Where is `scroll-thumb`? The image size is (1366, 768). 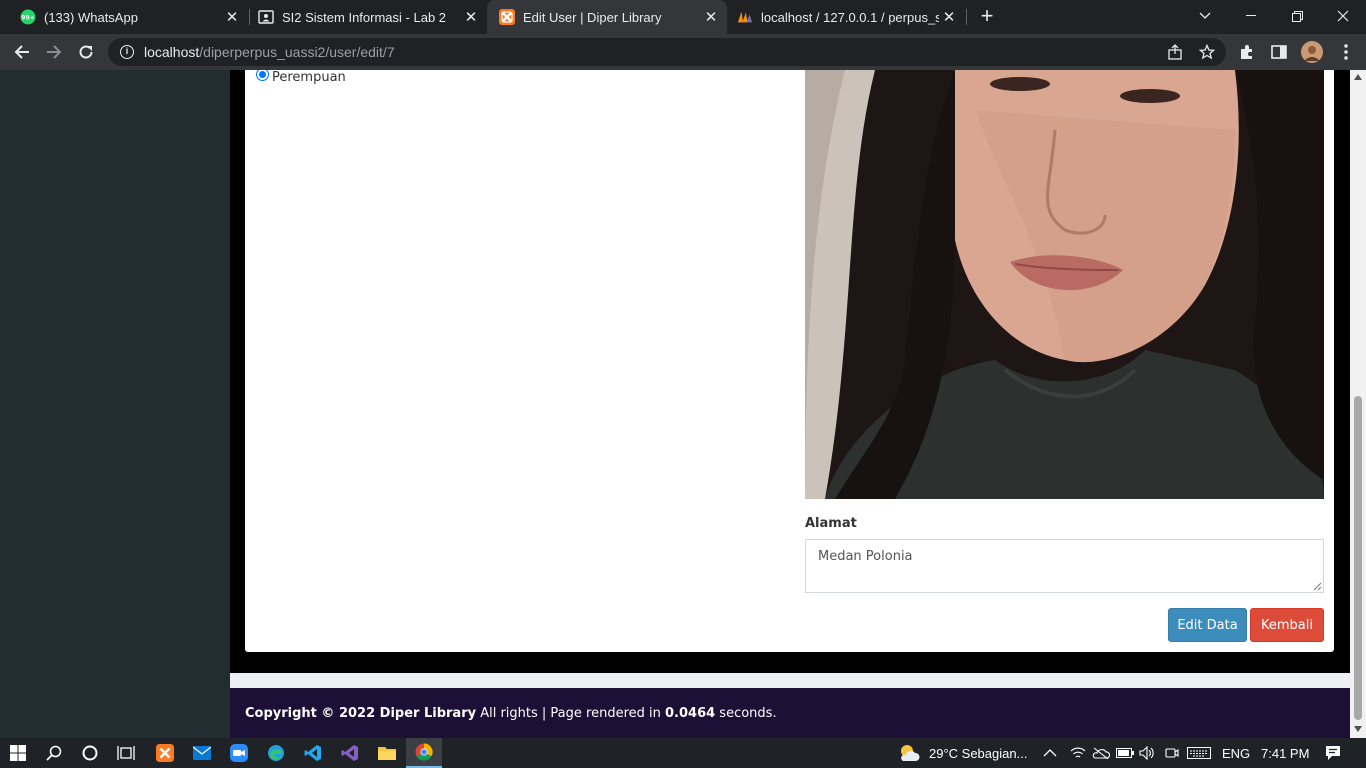
scroll-thumb is located at coordinates (1358, 558).